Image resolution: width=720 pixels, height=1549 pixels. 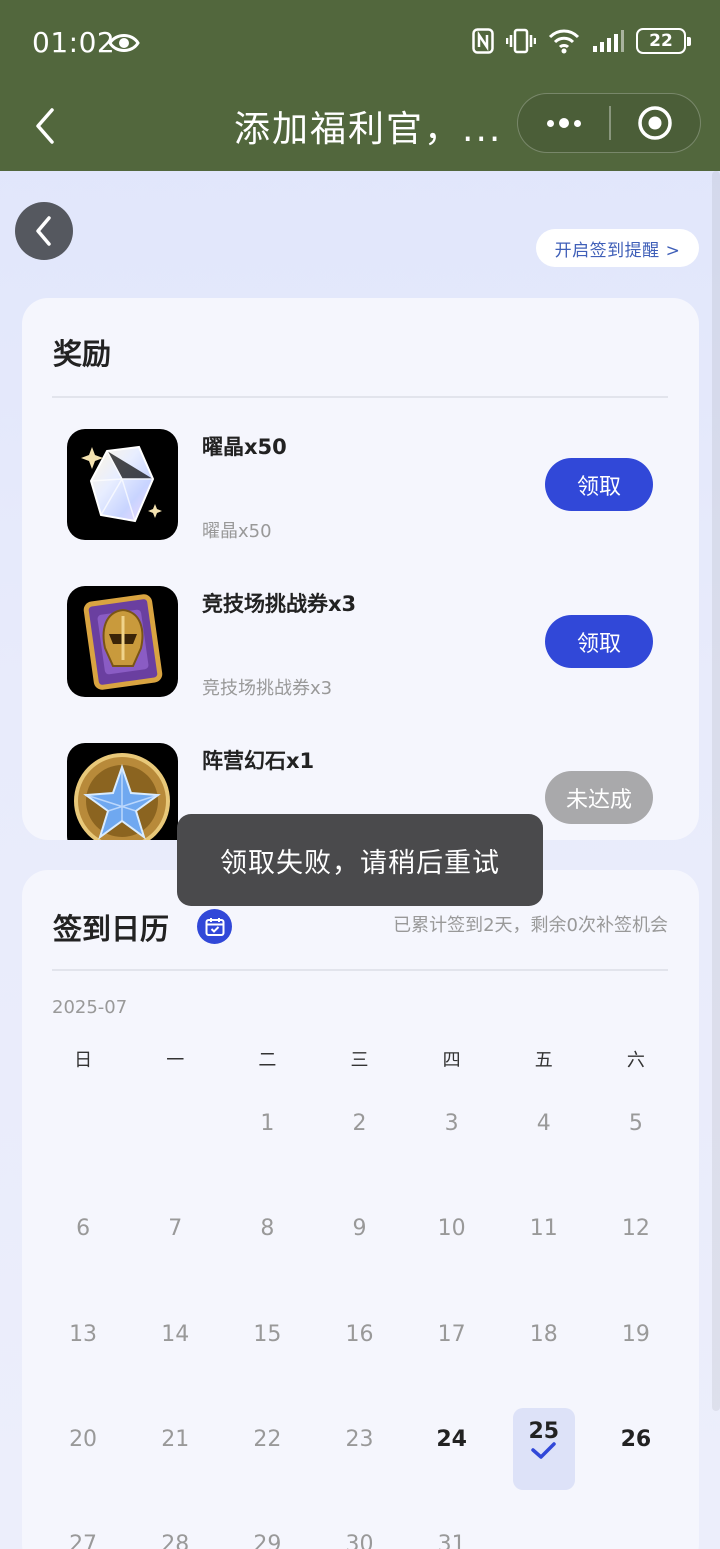 I want to click on day-number: 9, so click(x=359, y=1229).